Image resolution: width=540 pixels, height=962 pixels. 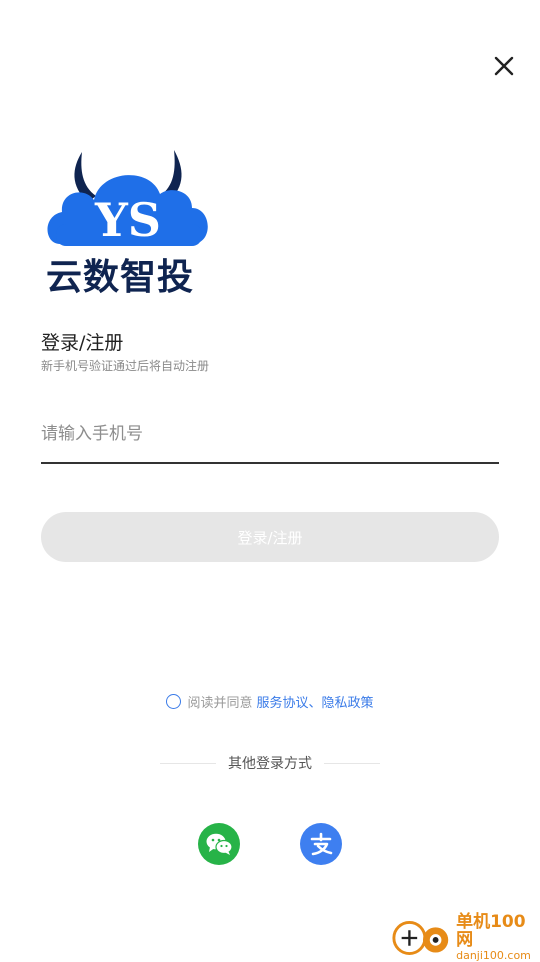 I want to click on logo-mark-text: YS, so click(x=127, y=220).